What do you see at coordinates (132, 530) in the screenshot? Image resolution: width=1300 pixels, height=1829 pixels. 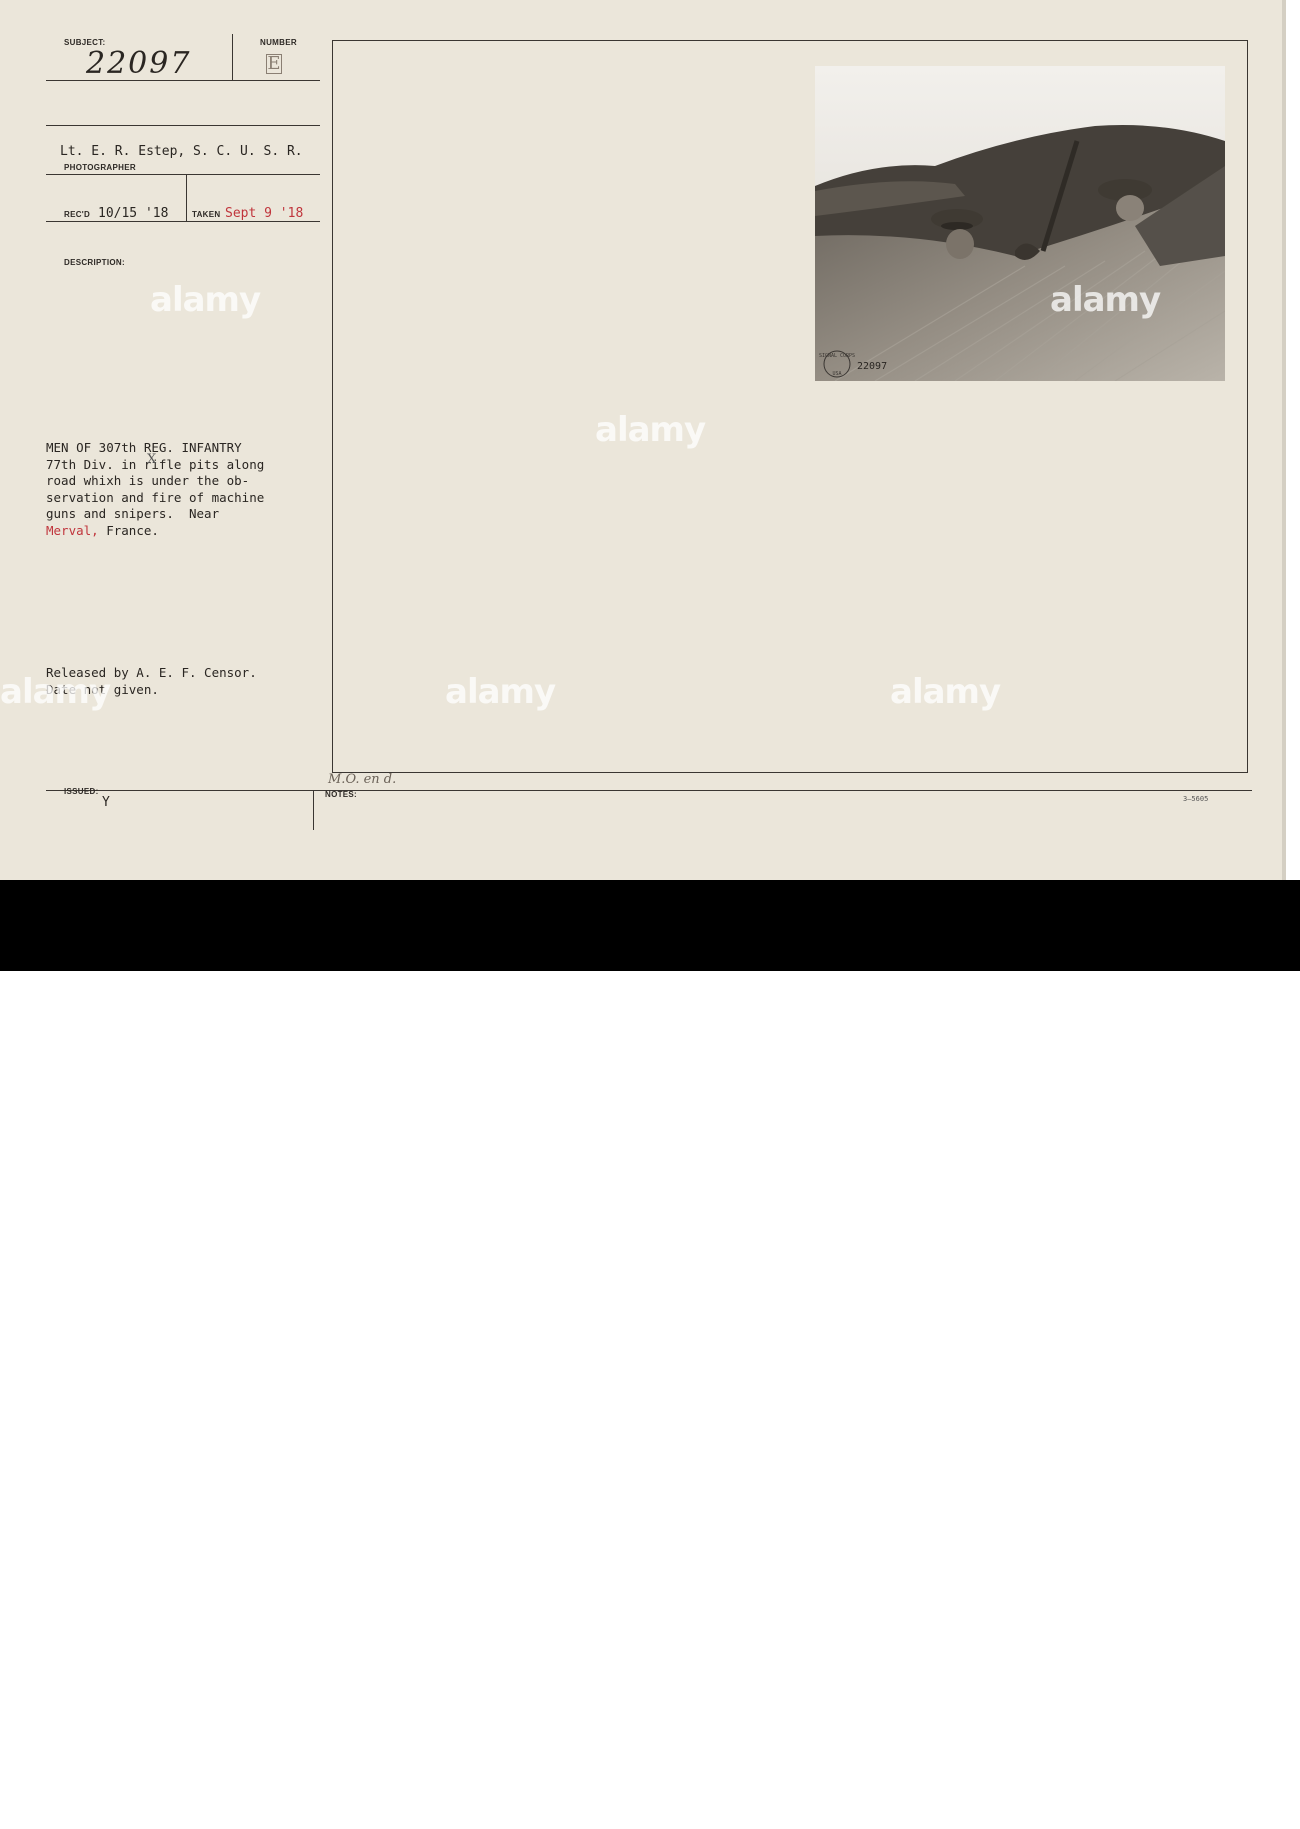 I see `description-line: France.` at bounding box center [132, 530].